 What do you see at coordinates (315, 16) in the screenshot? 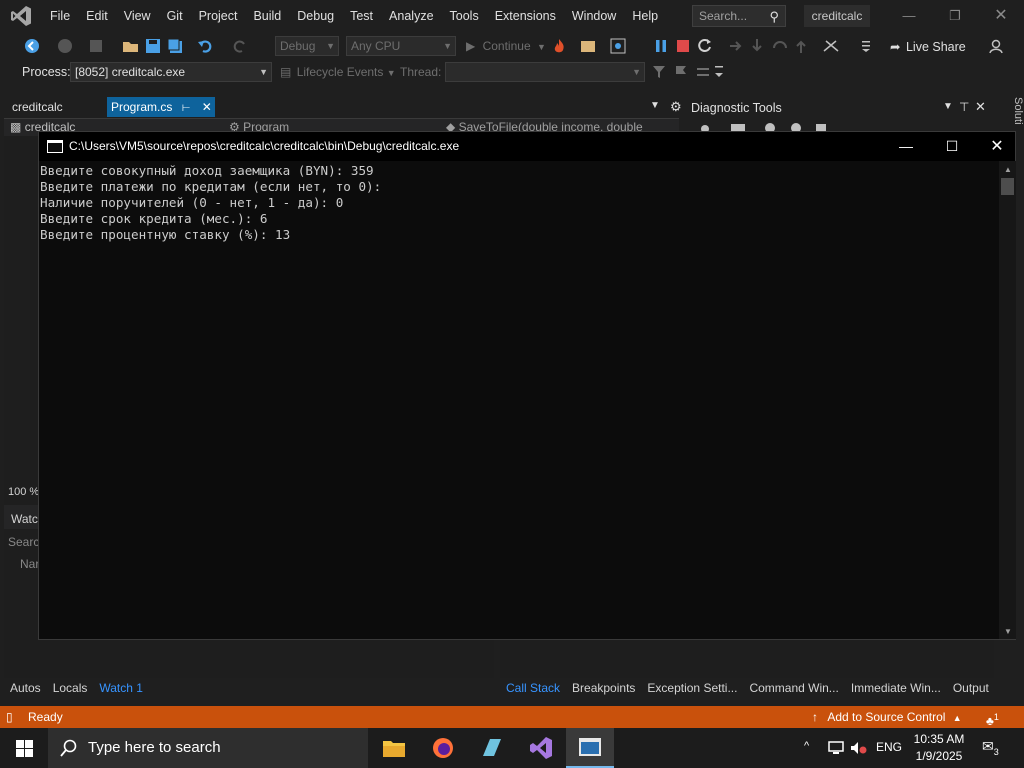
I see `menu-debug: Debug` at bounding box center [315, 16].